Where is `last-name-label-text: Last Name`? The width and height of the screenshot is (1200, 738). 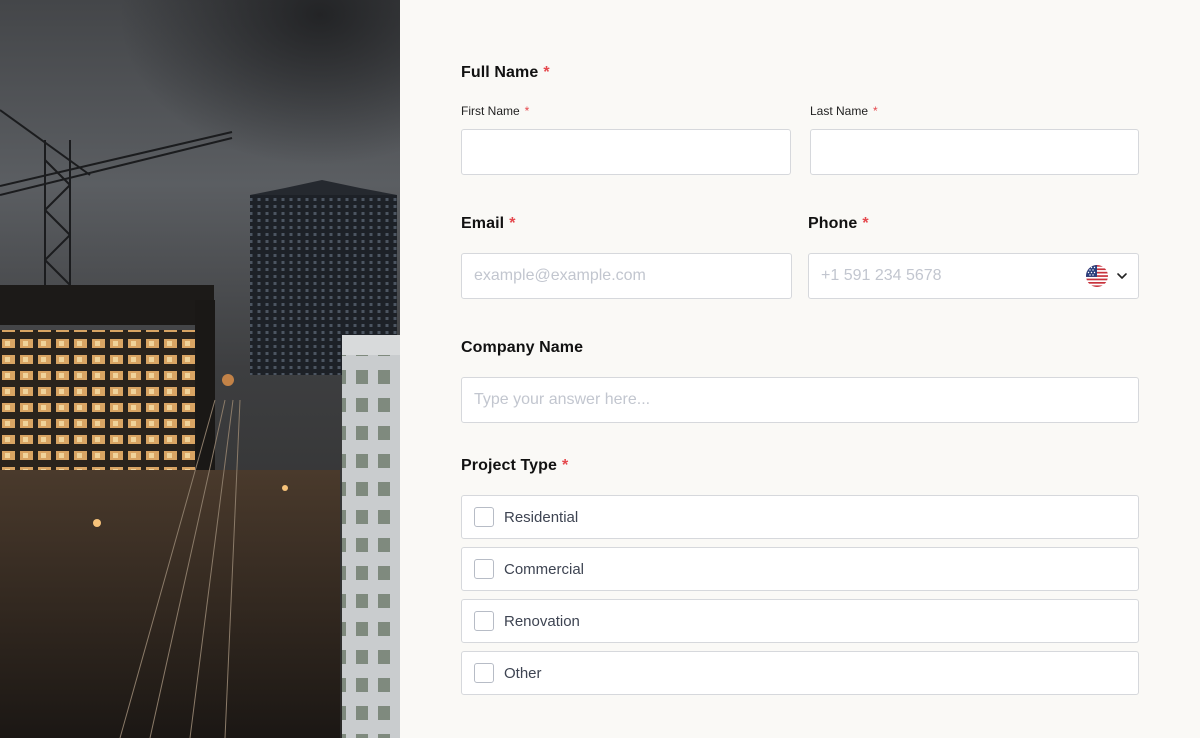
last-name-label-text: Last Name is located at coordinates (839, 111).